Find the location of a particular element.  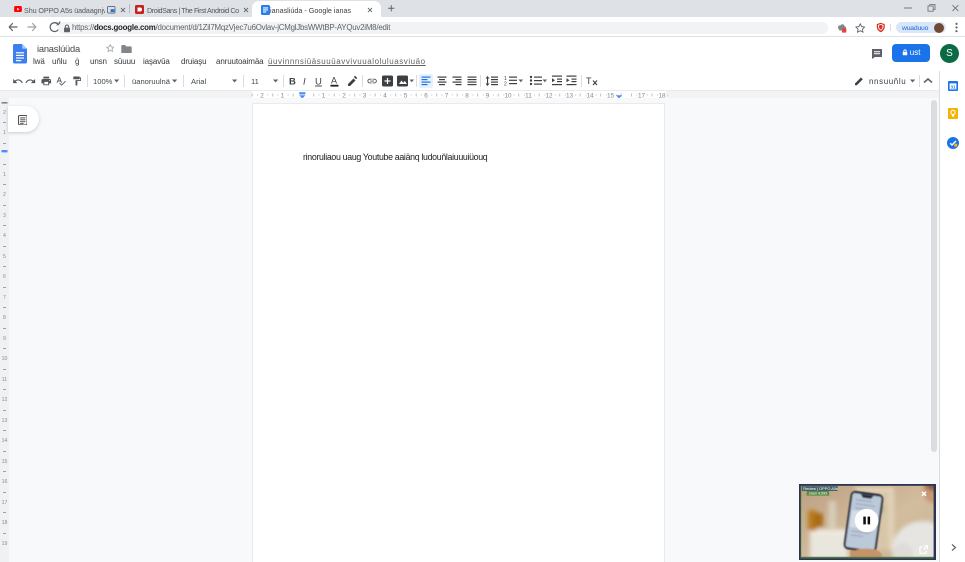

svg-text: 3 is located at coordinates (4, 216).